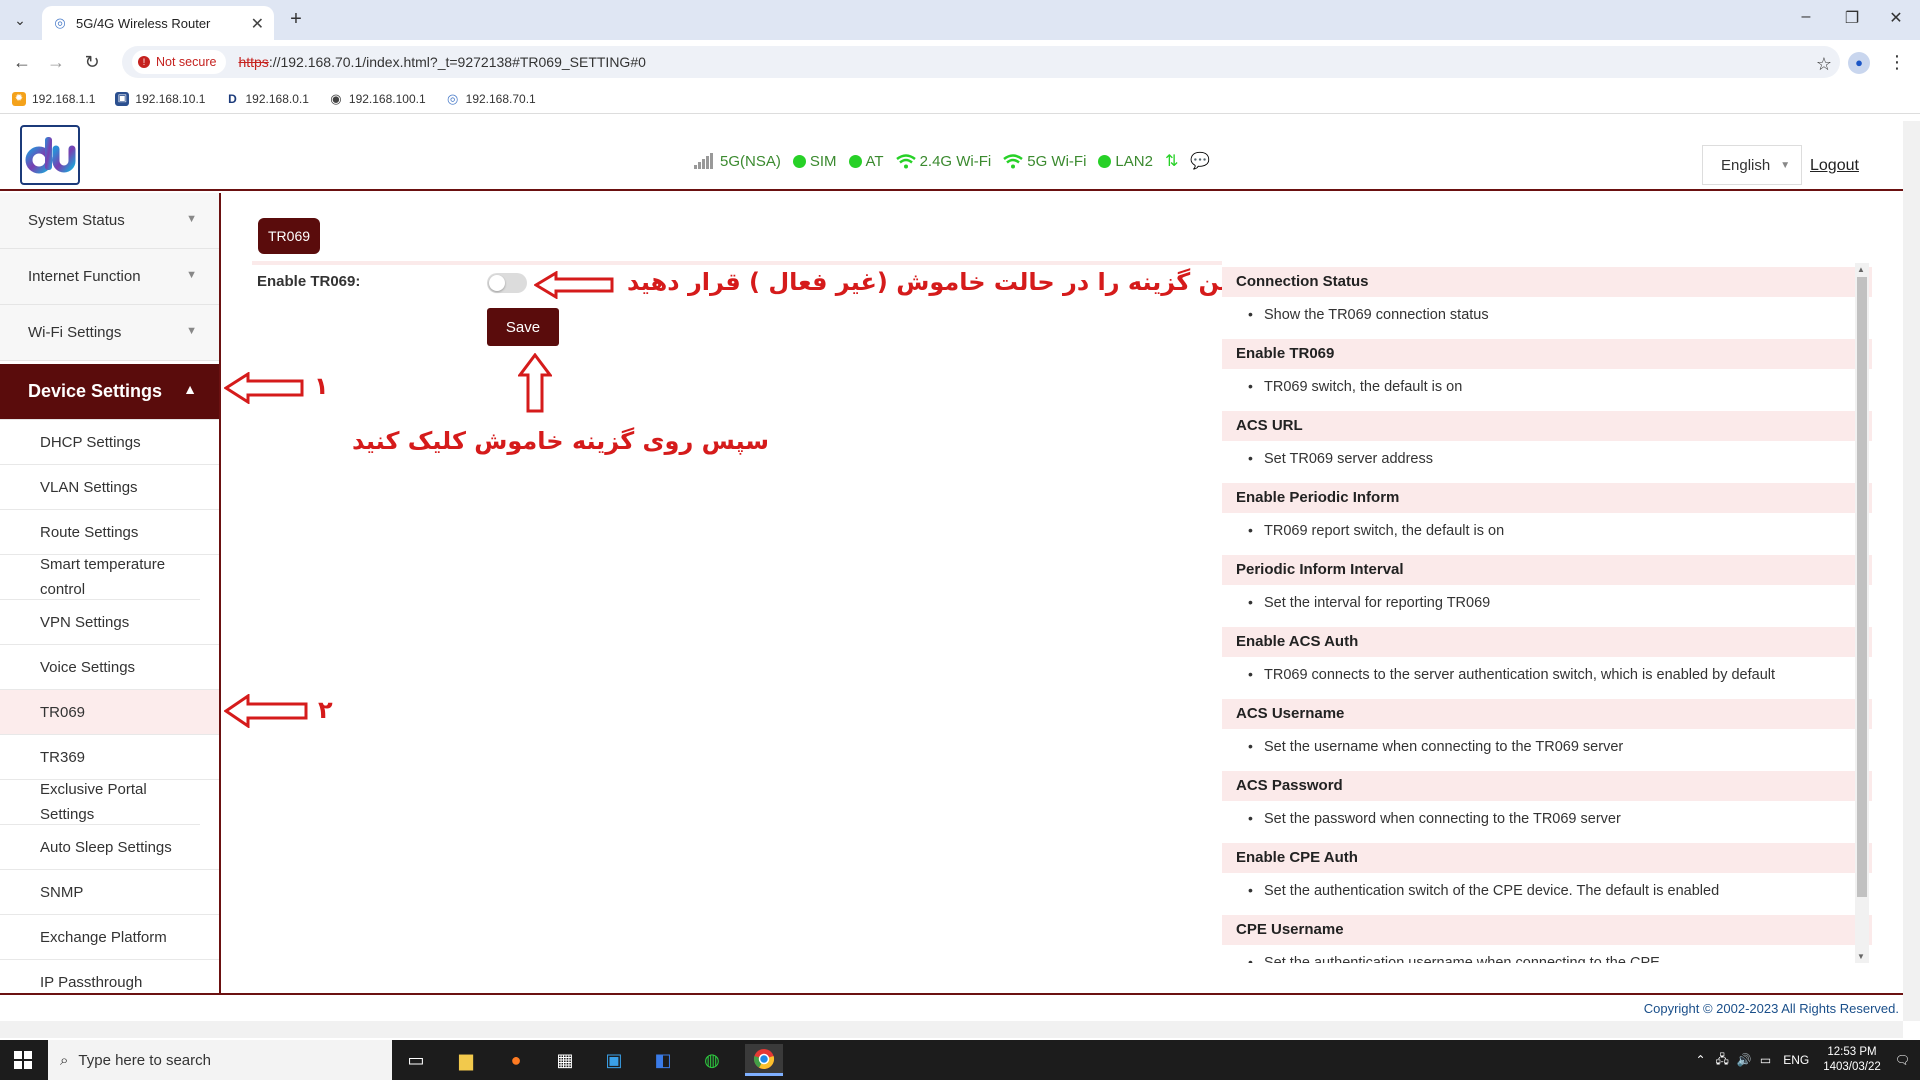  Describe the element at coordinates (1806, 17) in the screenshot. I see `minimize-icon: –` at that location.